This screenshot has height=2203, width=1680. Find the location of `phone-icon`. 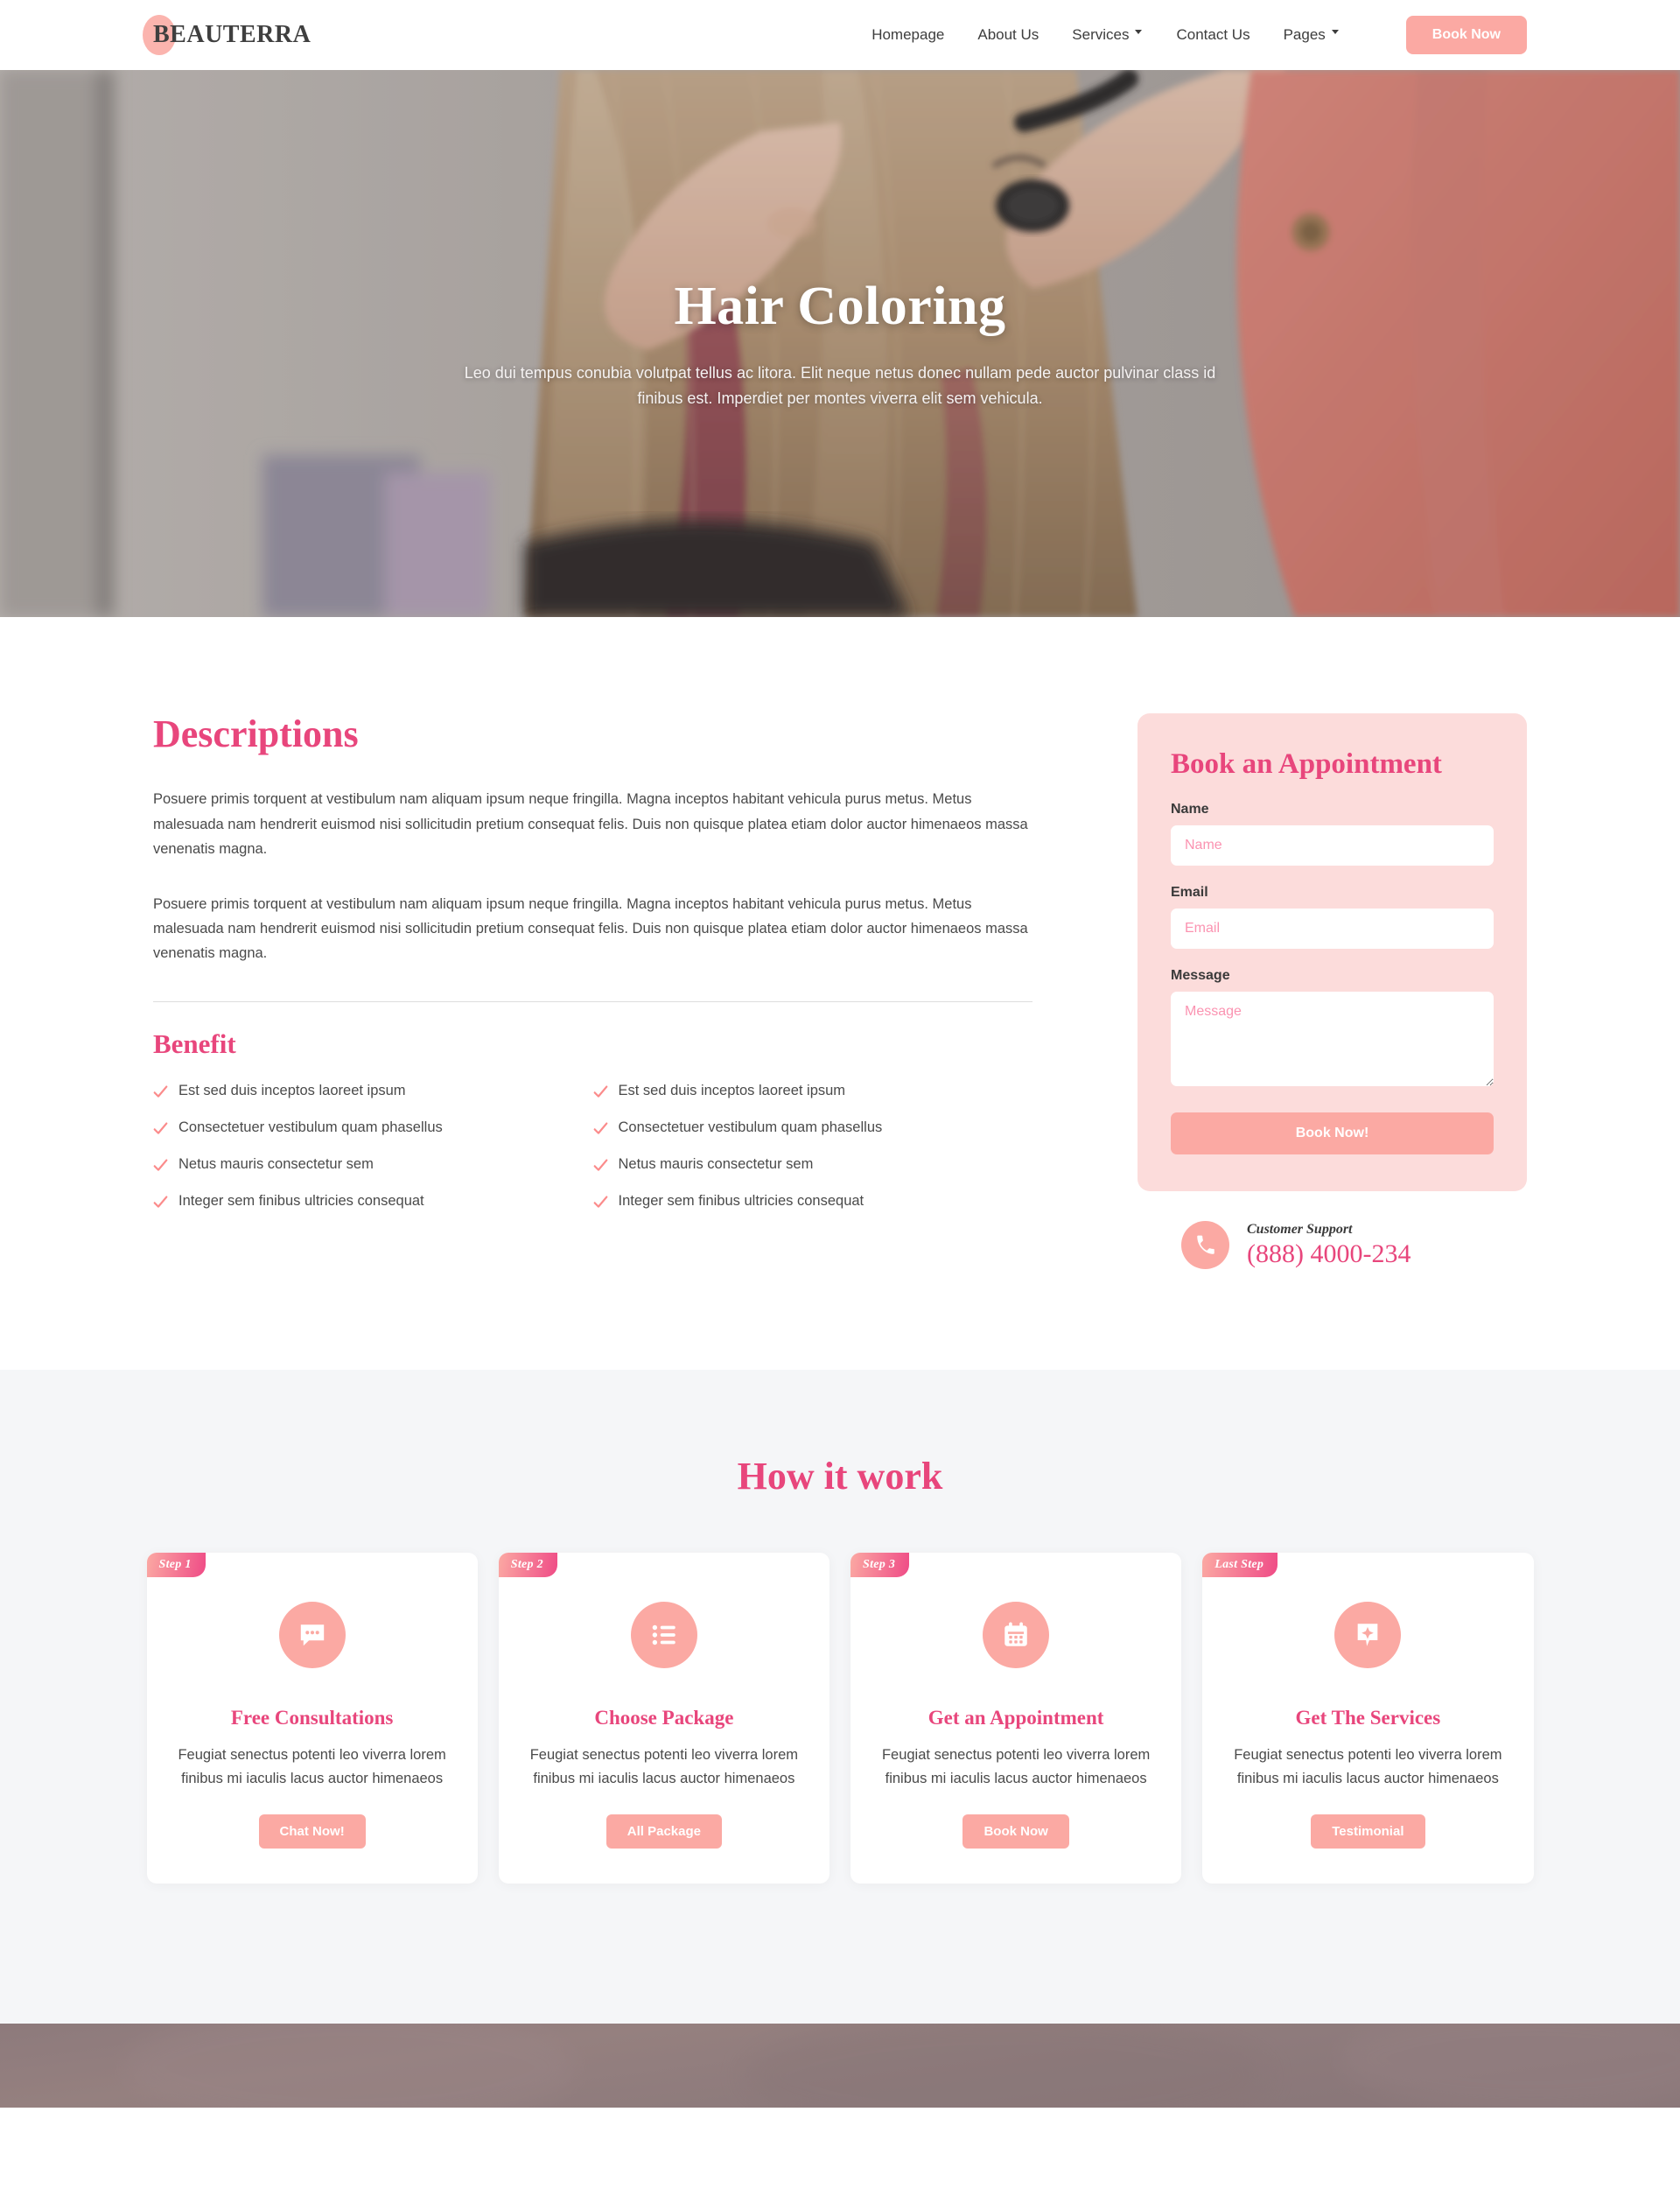

phone-icon is located at coordinates (1205, 1245).